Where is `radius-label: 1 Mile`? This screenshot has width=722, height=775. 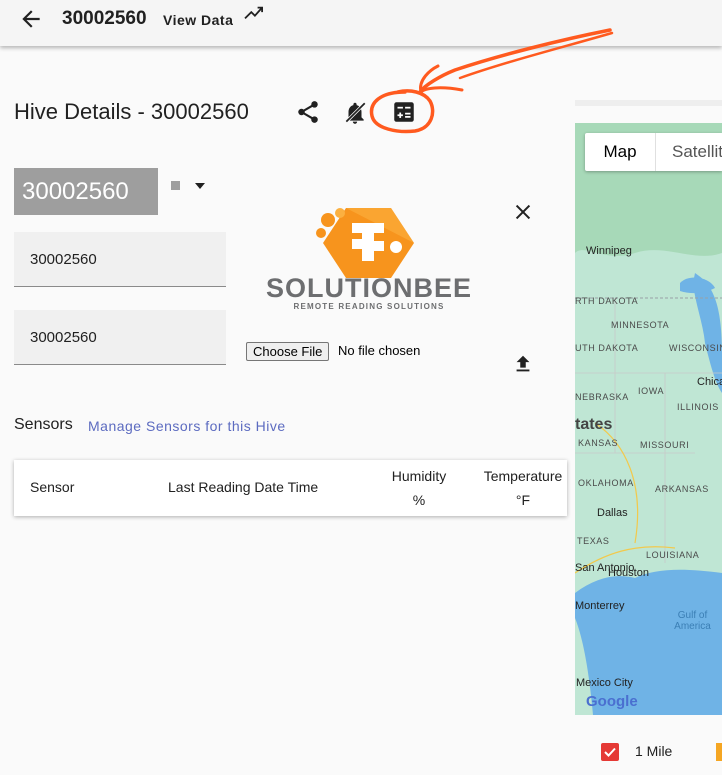
radius-label: 1 Mile is located at coordinates (654, 751).